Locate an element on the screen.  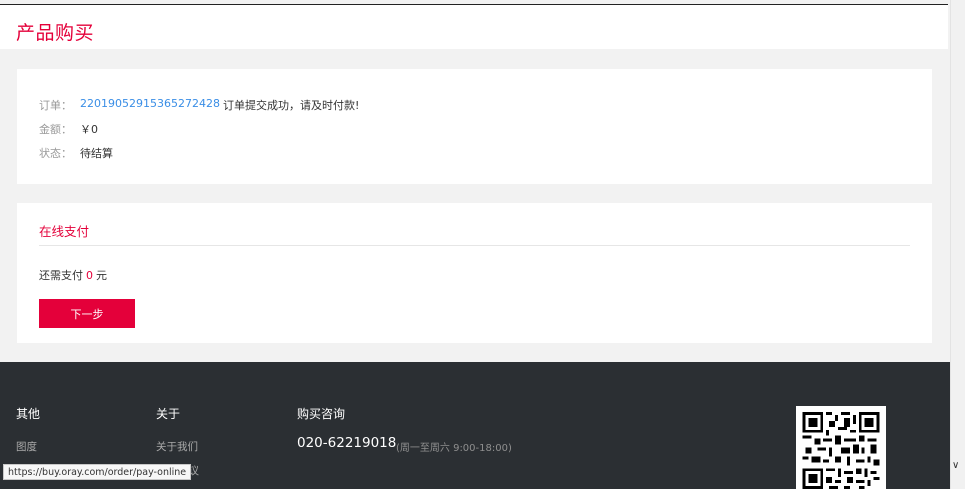
chevron-down-icon: ∨ is located at coordinates (955, 465).